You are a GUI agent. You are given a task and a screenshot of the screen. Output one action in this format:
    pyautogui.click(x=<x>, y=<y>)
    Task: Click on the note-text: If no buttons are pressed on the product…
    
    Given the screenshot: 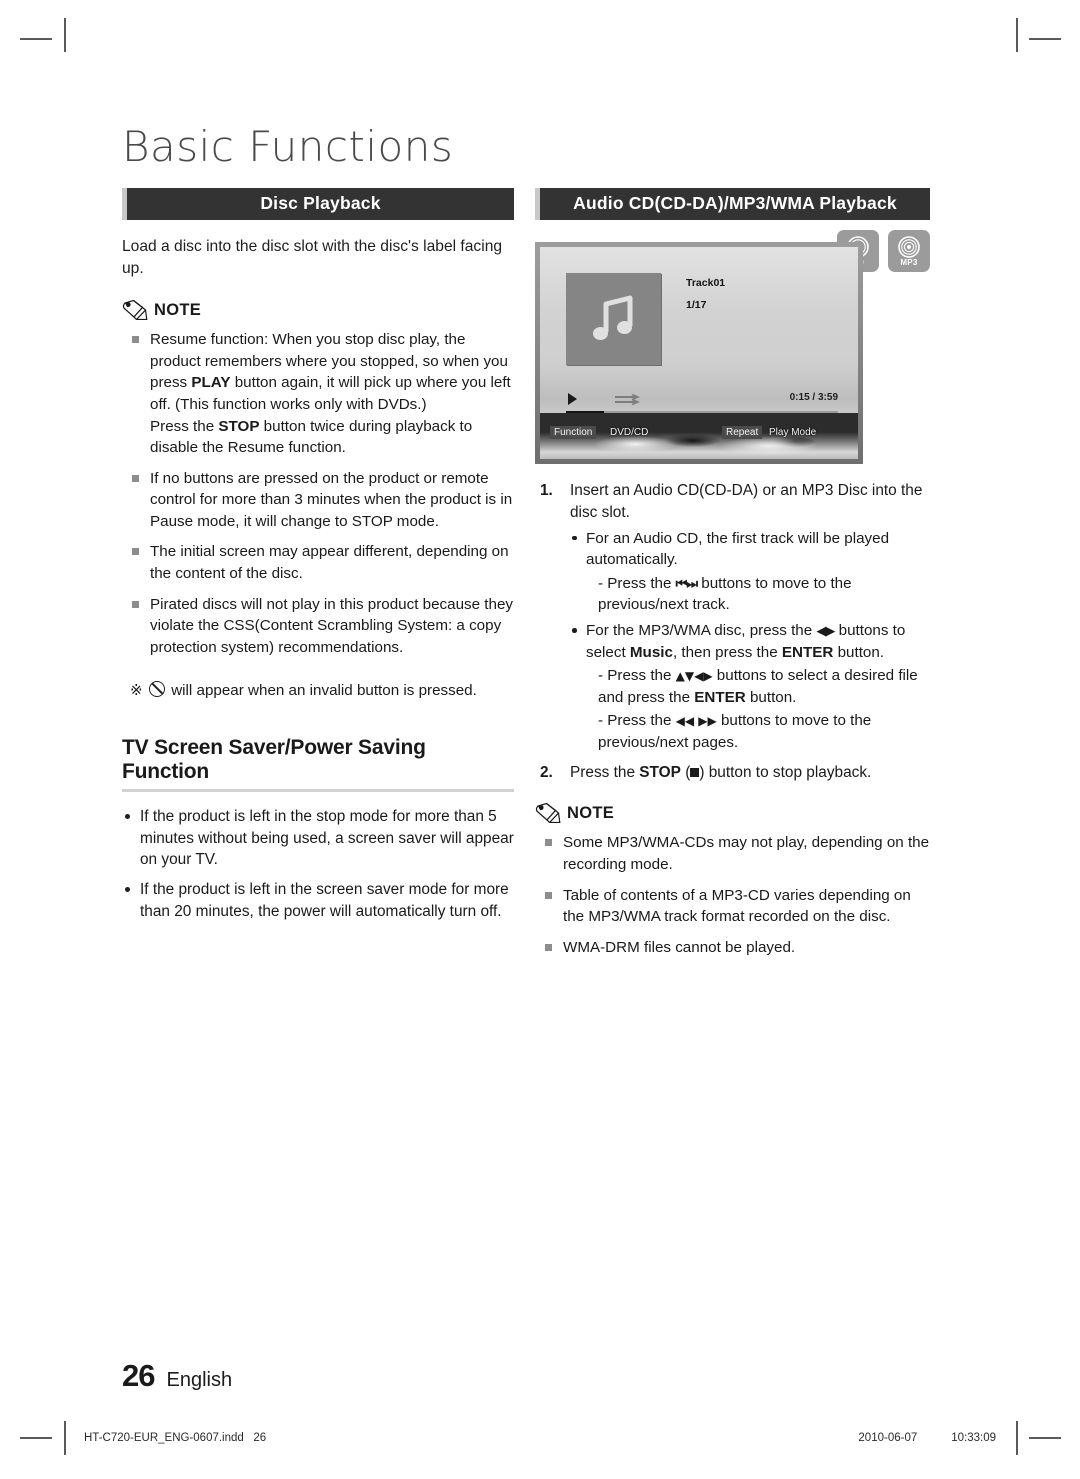 What is the action you would take?
    pyautogui.click(x=331, y=499)
    